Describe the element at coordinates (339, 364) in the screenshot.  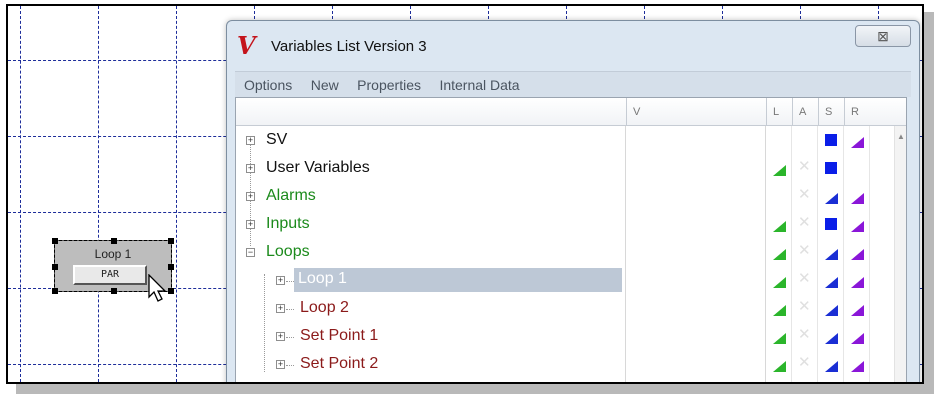
I see `tree-item-label: Set Point 2` at that location.